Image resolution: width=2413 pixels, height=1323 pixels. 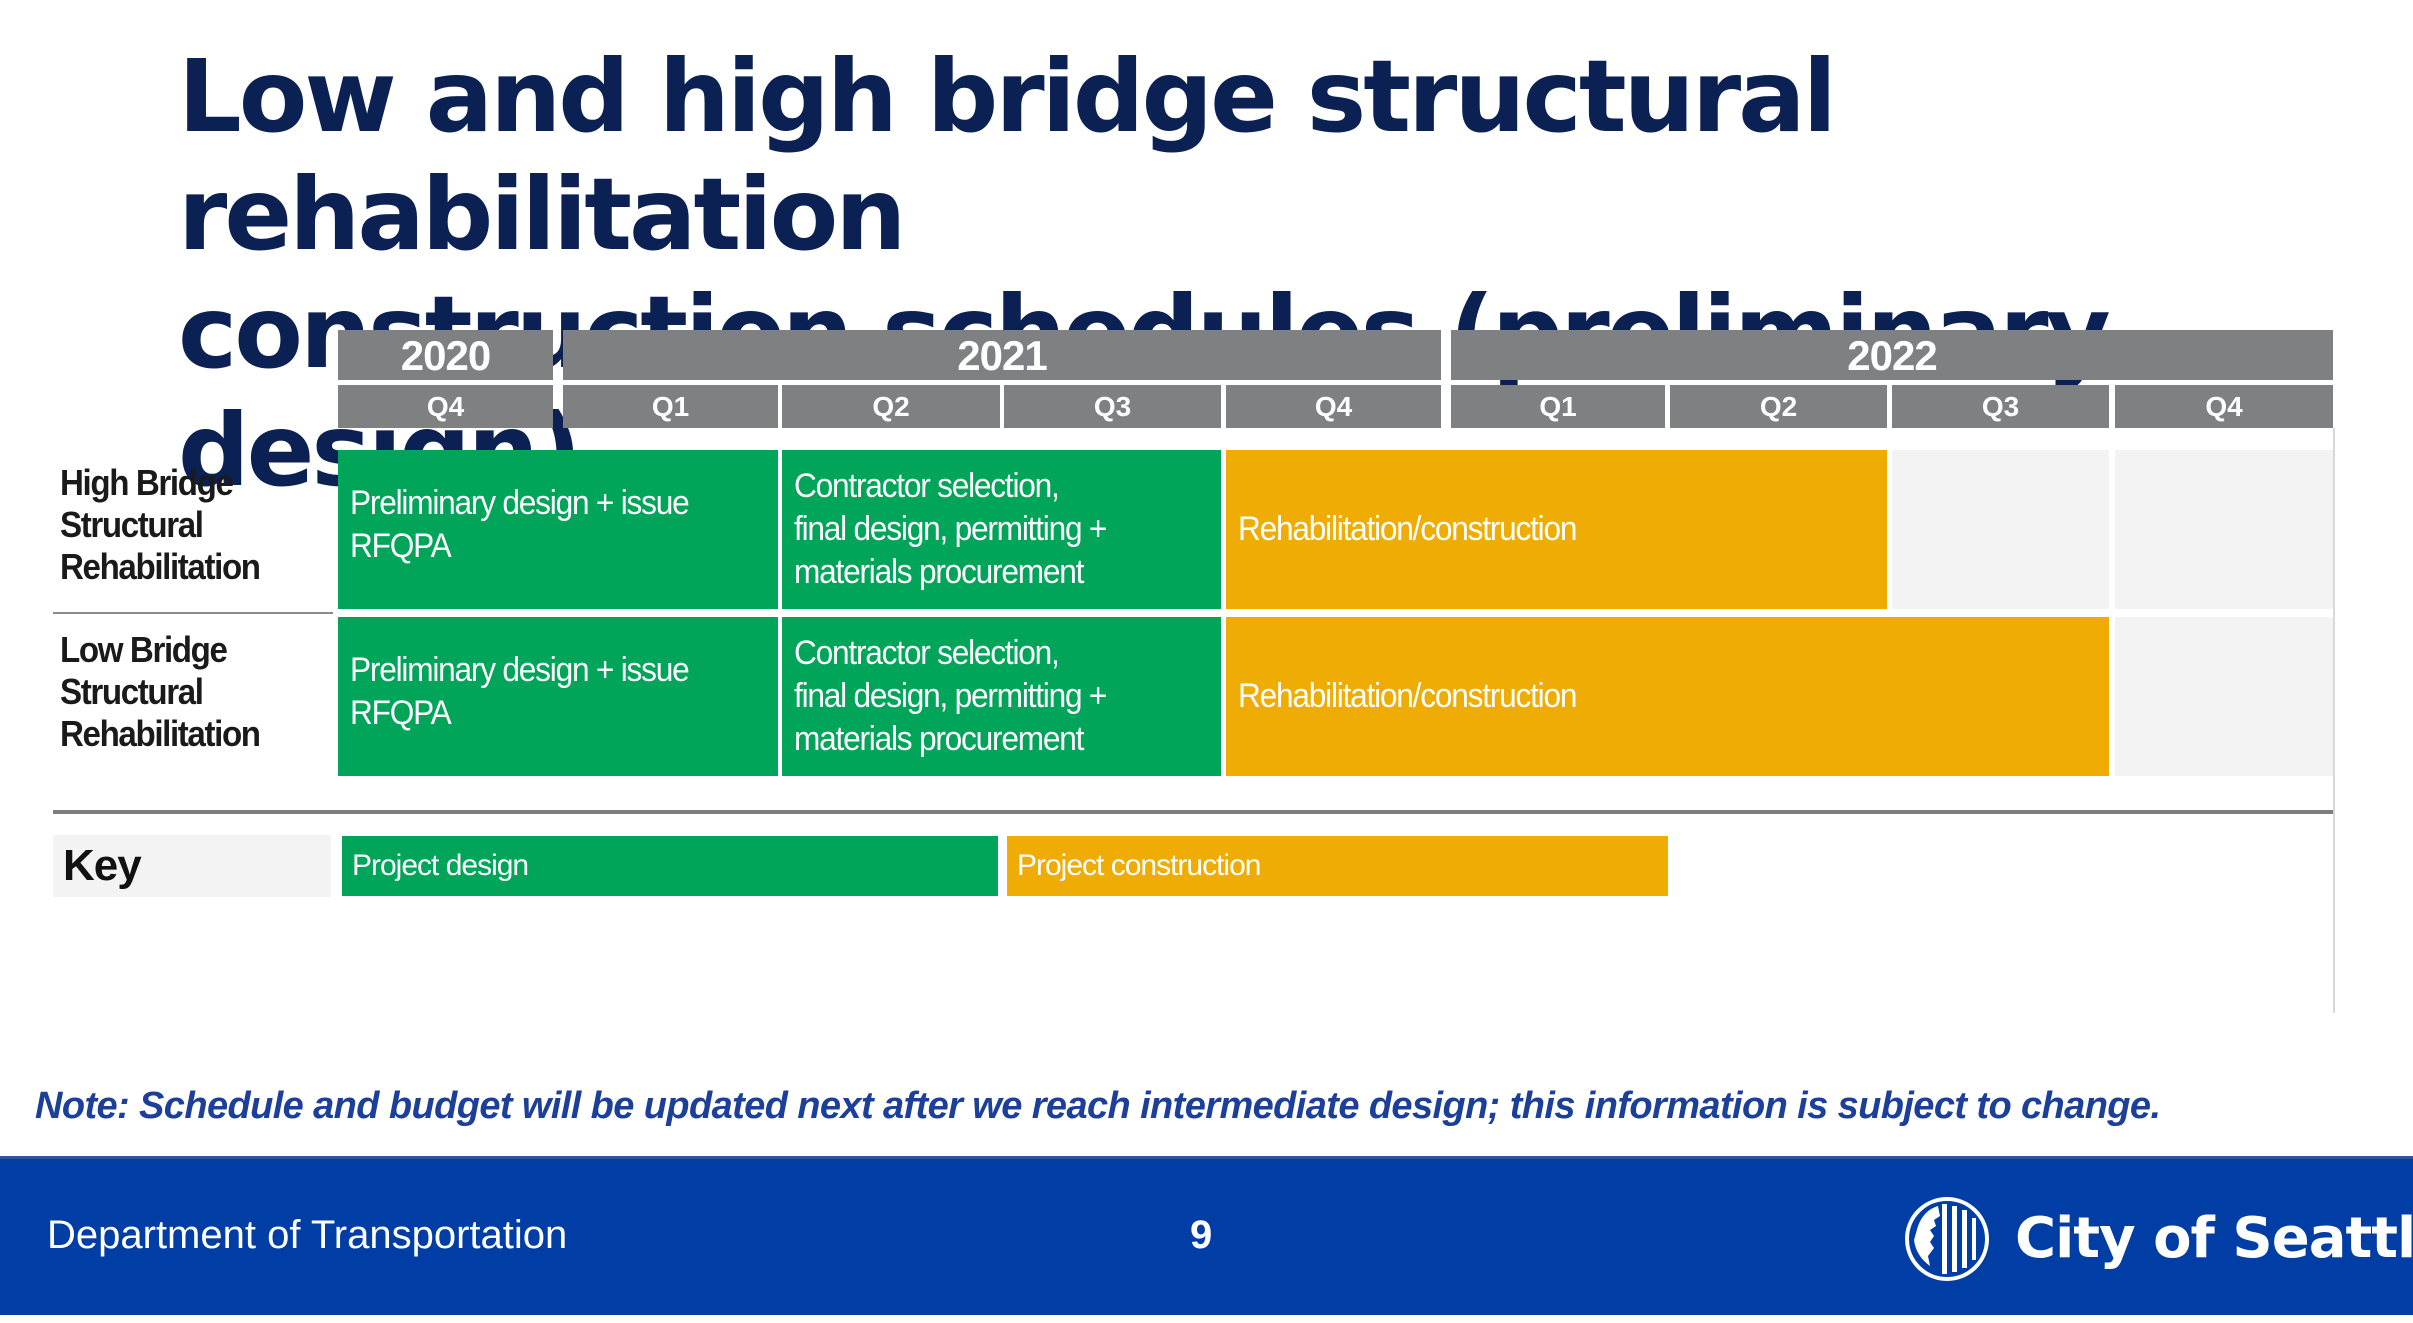 I want to click on chart-right-border, so click(x=2334, y=720).